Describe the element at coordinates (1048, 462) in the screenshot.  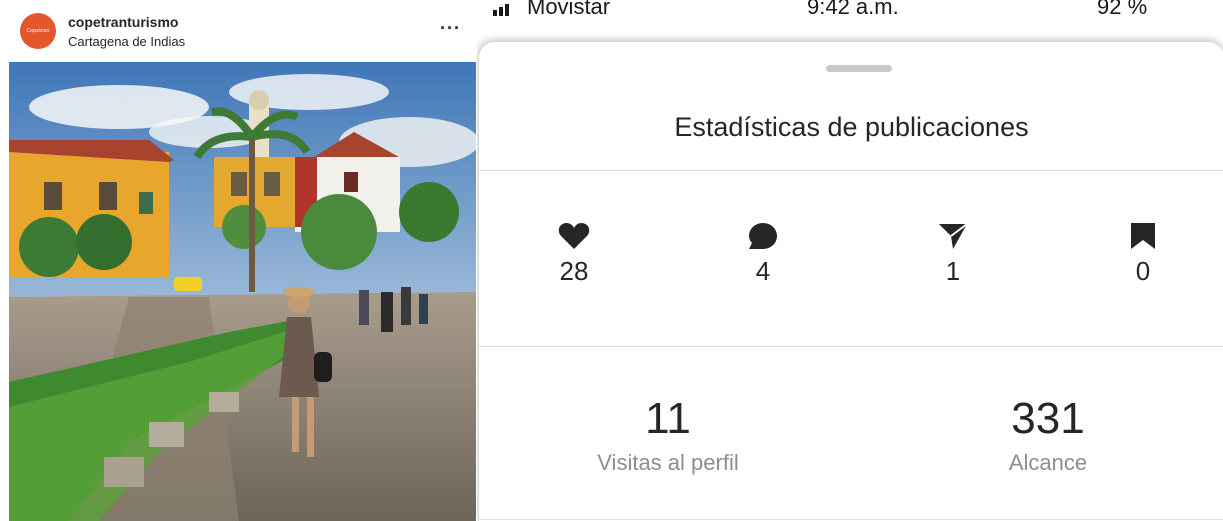
I see `reach-label: Alcance` at that location.